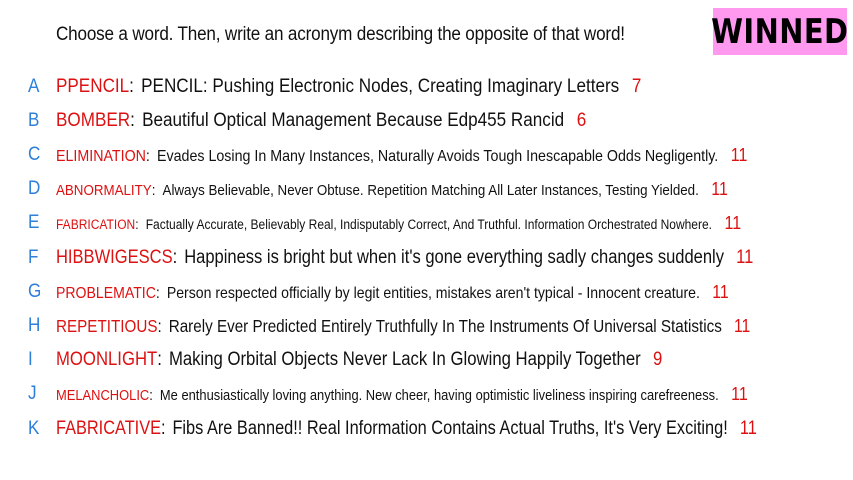 The height and width of the screenshot is (480, 853). What do you see at coordinates (93, 120) in the screenshot?
I see `entry-word: BOMBER` at bounding box center [93, 120].